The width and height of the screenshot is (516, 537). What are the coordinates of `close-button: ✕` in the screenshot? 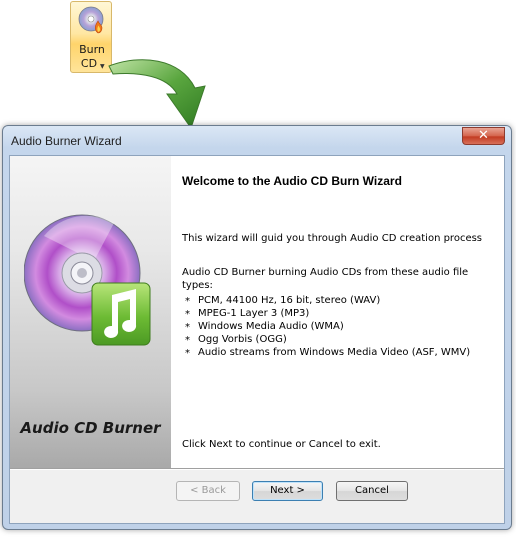 It's located at (483, 136).